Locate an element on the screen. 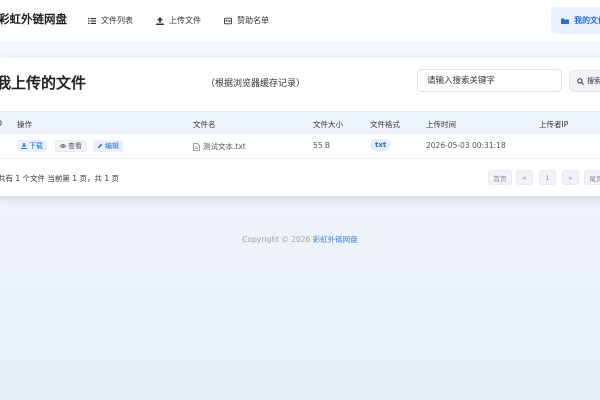 This screenshot has height=400, width=600. search-icon is located at coordinates (580, 81).